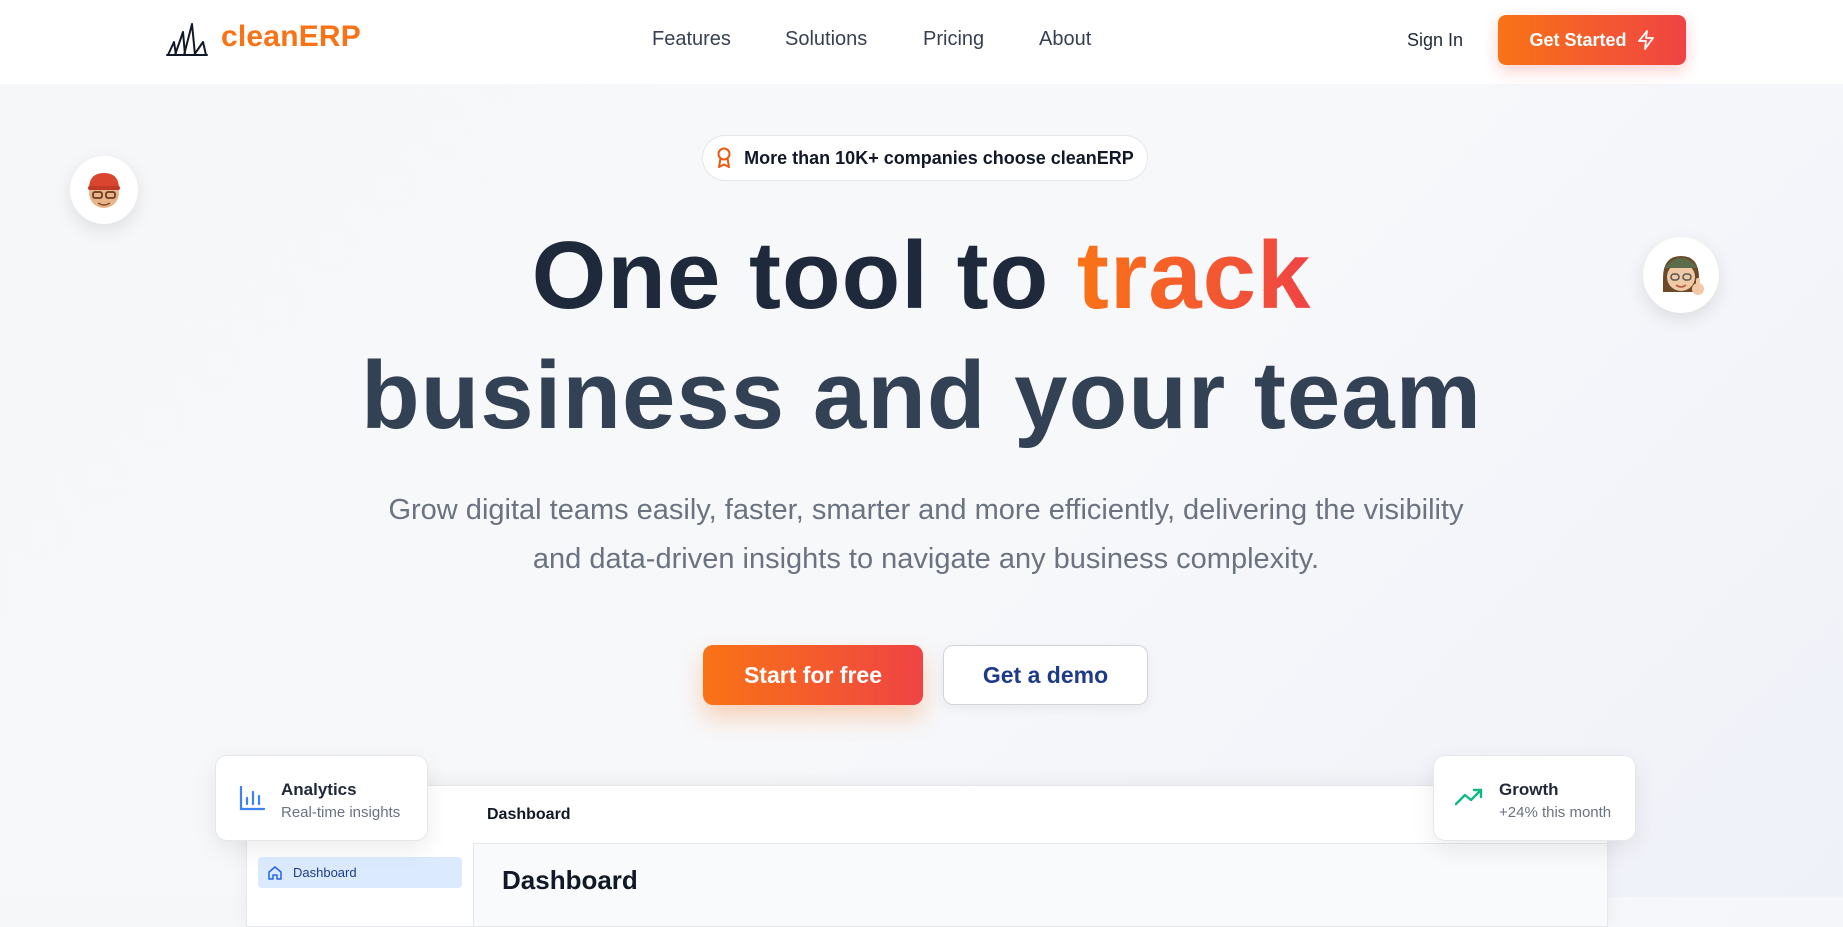 This screenshot has height=927, width=1843. What do you see at coordinates (927, 856) in the screenshot?
I see `dashboard-preview: Dashboard Dashboard Dashboard` at bounding box center [927, 856].